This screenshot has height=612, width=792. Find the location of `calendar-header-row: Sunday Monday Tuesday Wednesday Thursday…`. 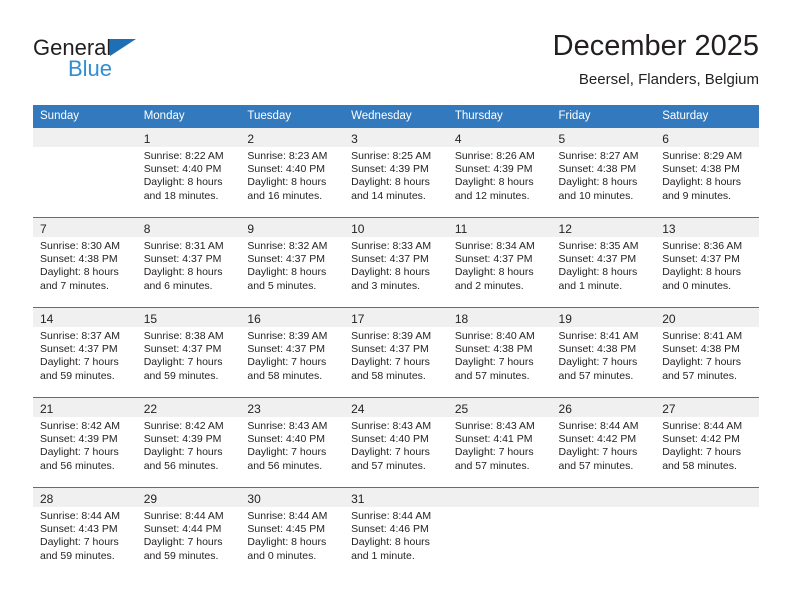

calendar-header-row: Sunday Monday Tuesday Wednesday Thursday… is located at coordinates (396, 116).